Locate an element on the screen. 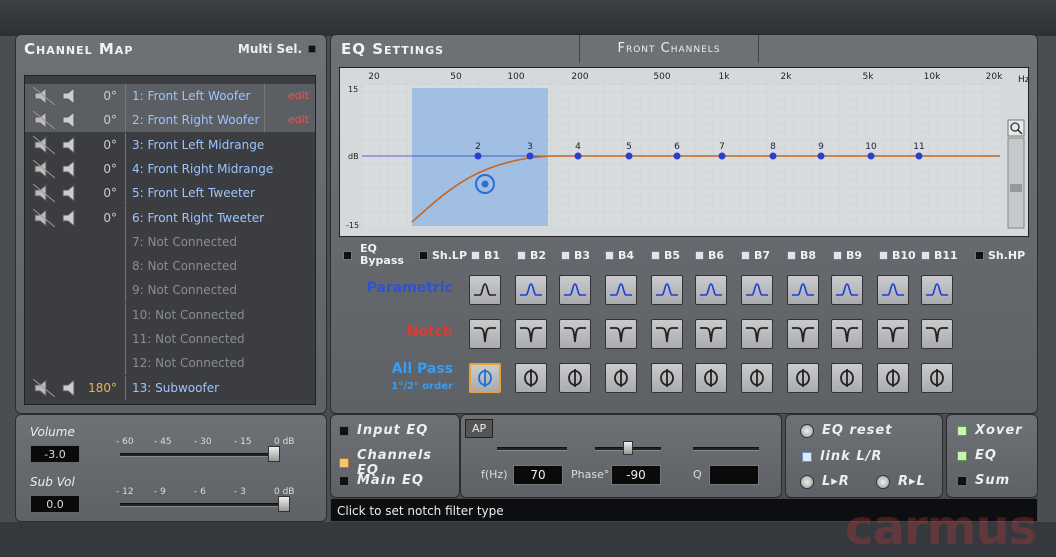 The height and width of the screenshot is (557, 1056). channel-name: 1: Front Left Woofer is located at coordinates (187, 96).